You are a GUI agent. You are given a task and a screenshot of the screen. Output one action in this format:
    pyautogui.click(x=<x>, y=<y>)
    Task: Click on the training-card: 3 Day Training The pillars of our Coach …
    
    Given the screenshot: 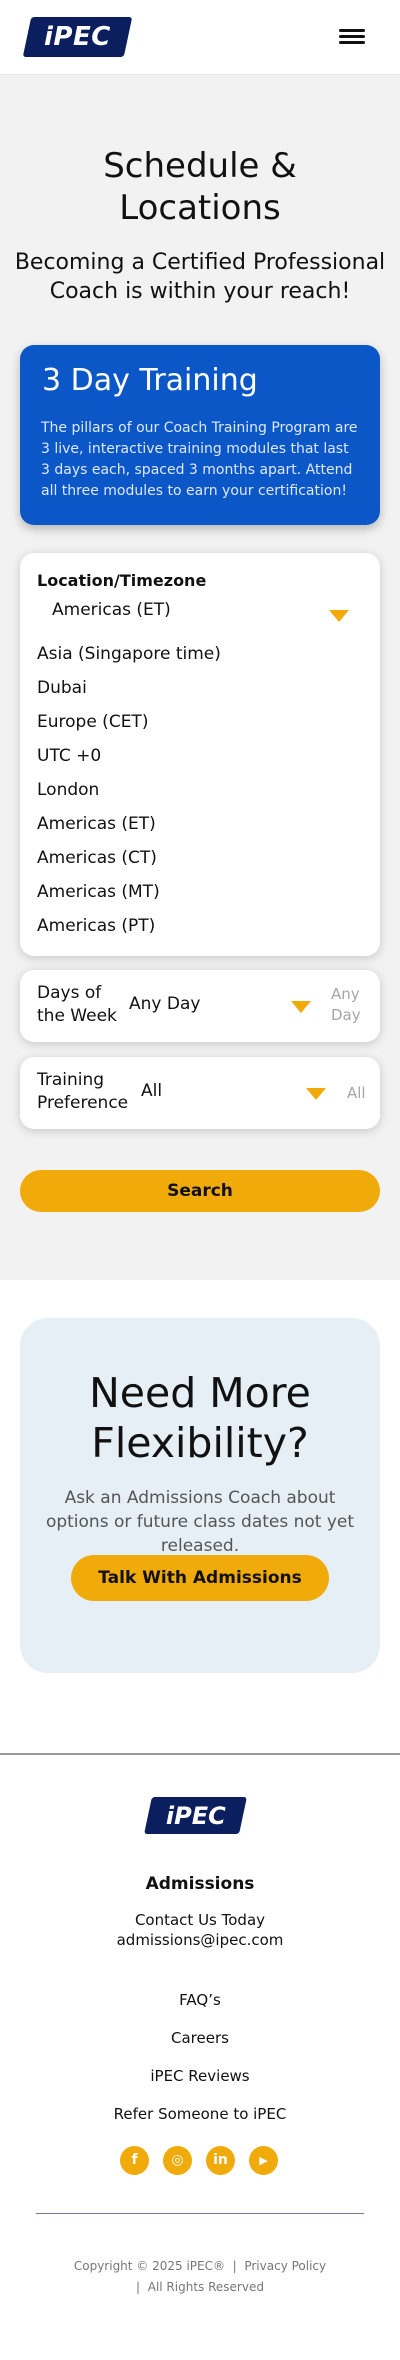 What is the action you would take?
    pyautogui.click(x=200, y=435)
    